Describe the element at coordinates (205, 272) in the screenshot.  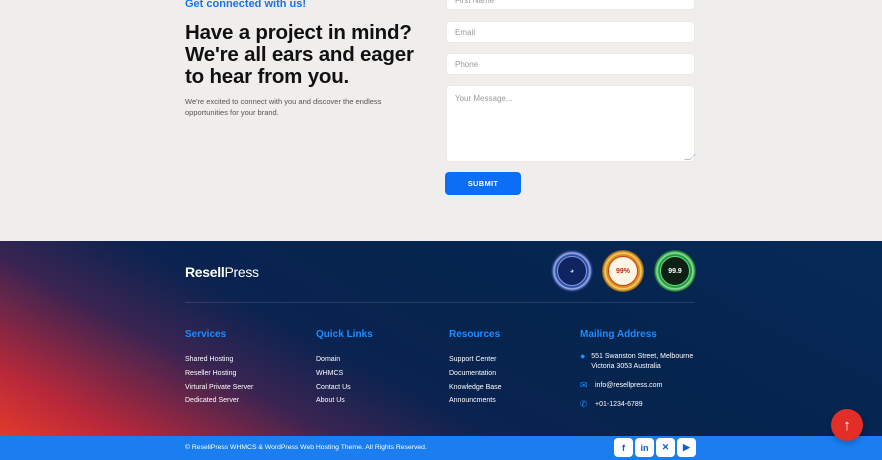
I see `logo-strong: Resell` at that location.